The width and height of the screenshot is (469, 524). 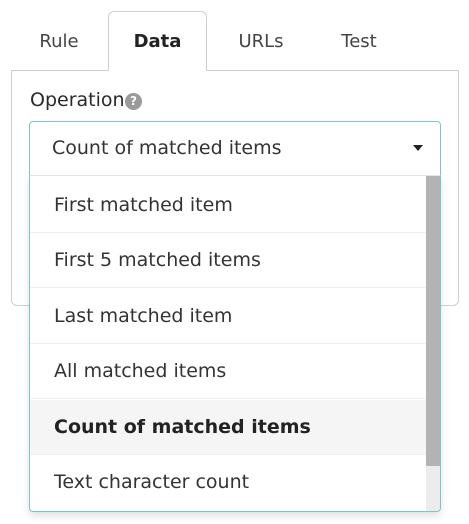 I want to click on option-first-5-matched-items: First 5 matched items, so click(x=228, y=260).